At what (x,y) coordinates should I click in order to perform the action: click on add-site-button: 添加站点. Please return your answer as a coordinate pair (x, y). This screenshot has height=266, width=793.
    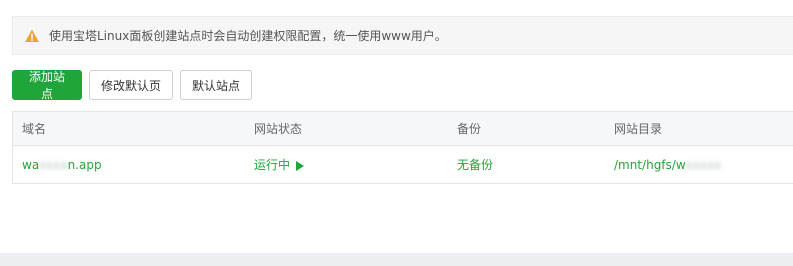
    Looking at the image, I should click on (47, 85).